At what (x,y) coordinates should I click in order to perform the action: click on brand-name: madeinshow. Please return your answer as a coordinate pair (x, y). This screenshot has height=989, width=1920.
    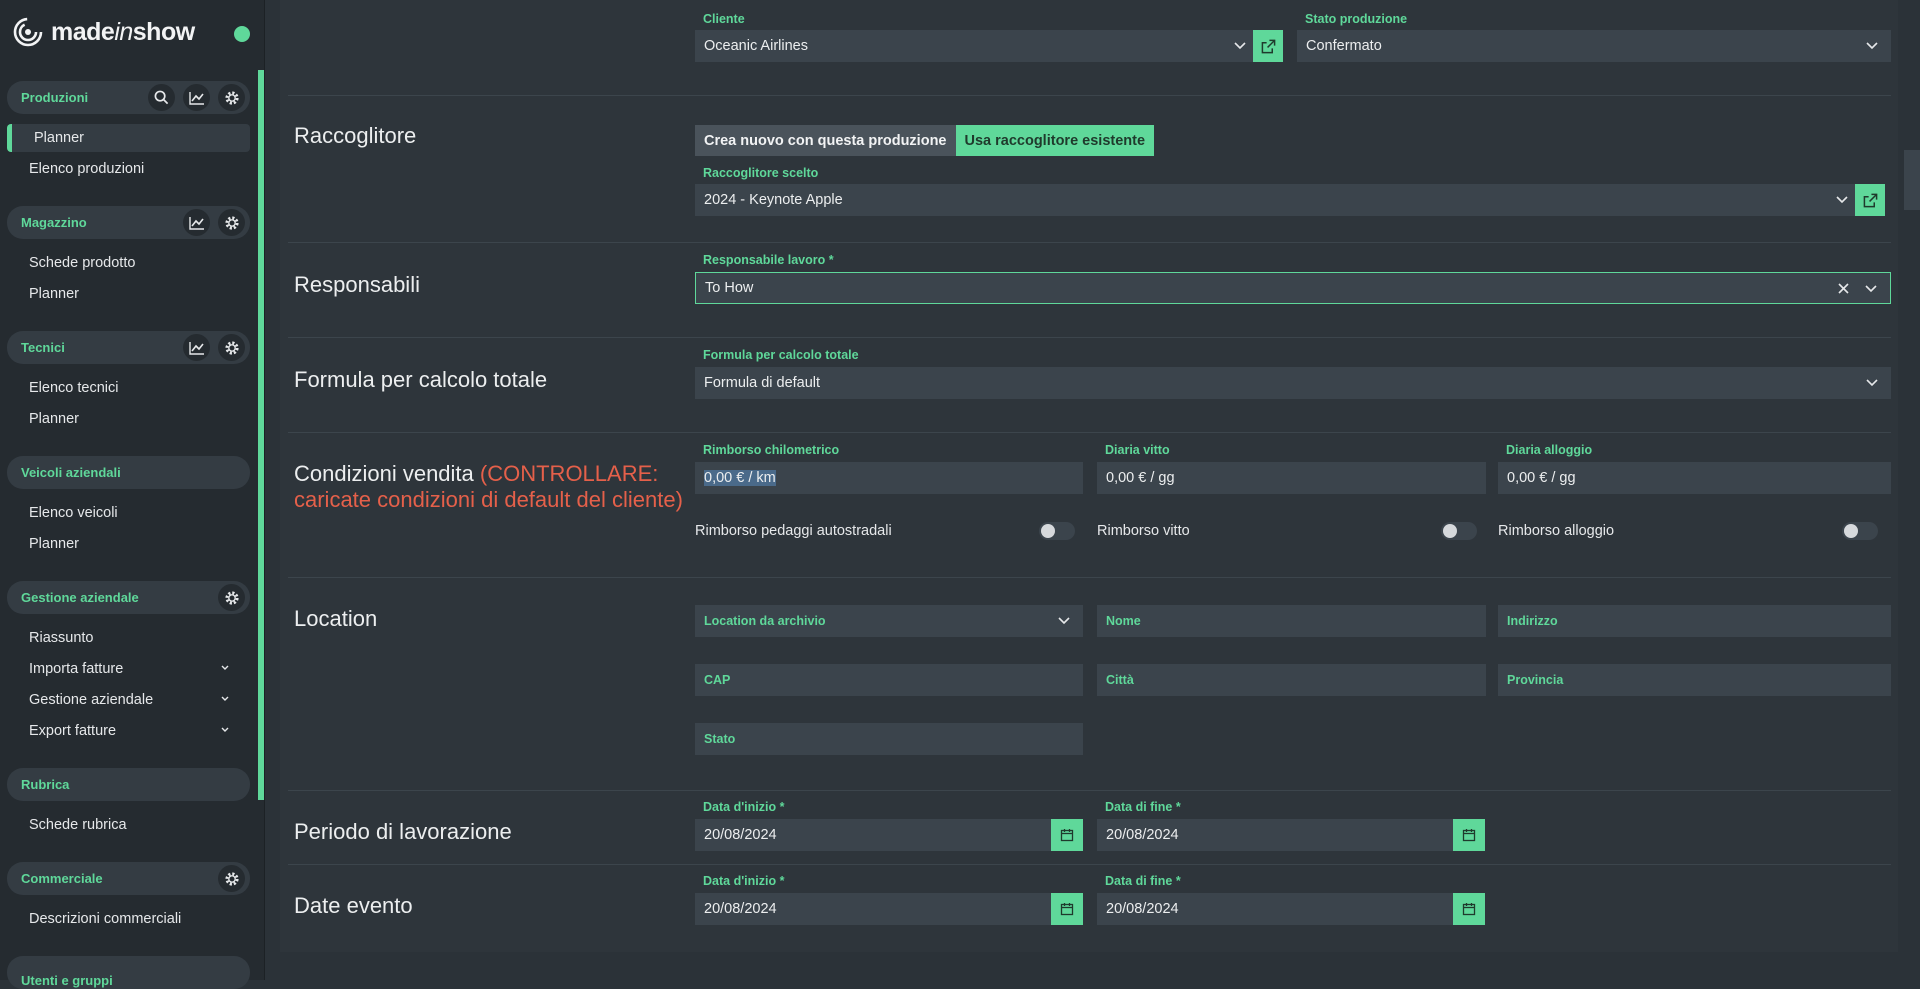
    Looking at the image, I should click on (123, 31).